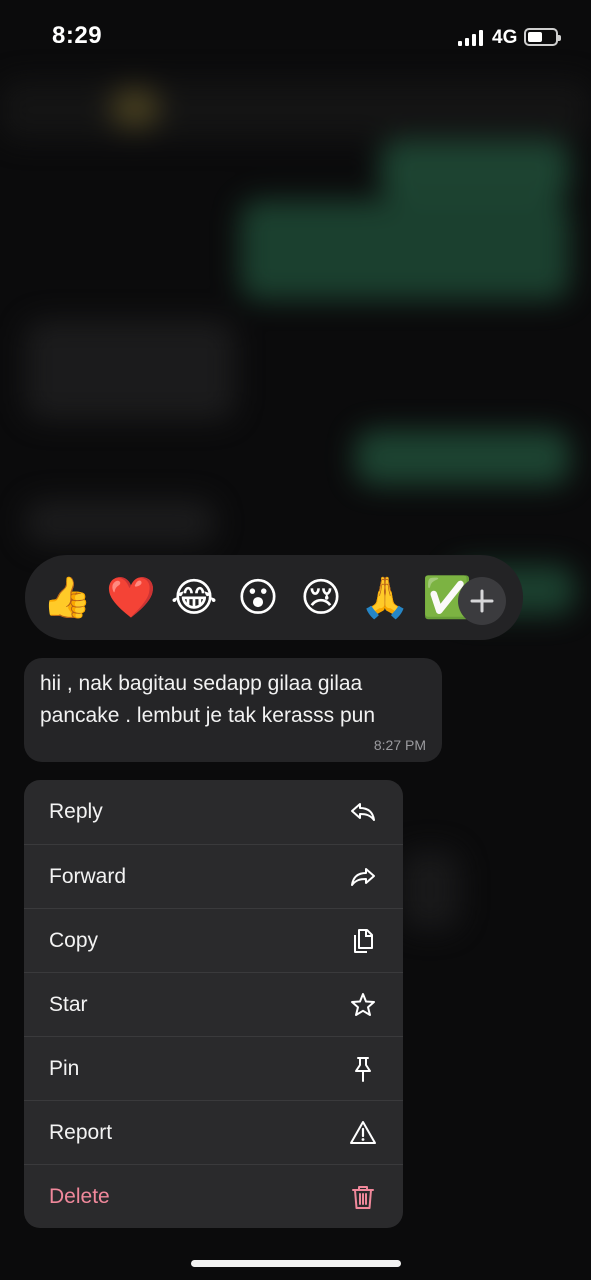 Image resolution: width=591 pixels, height=1280 pixels. What do you see at coordinates (363, 877) in the screenshot?
I see `forward-icon` at bounding box center [363, 877].